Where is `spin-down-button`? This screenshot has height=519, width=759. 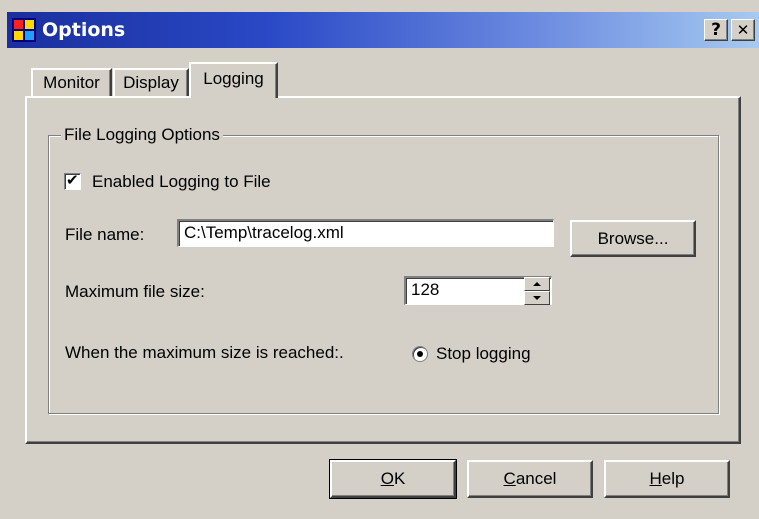
spin-down-button is located at coordinates (537, 298).